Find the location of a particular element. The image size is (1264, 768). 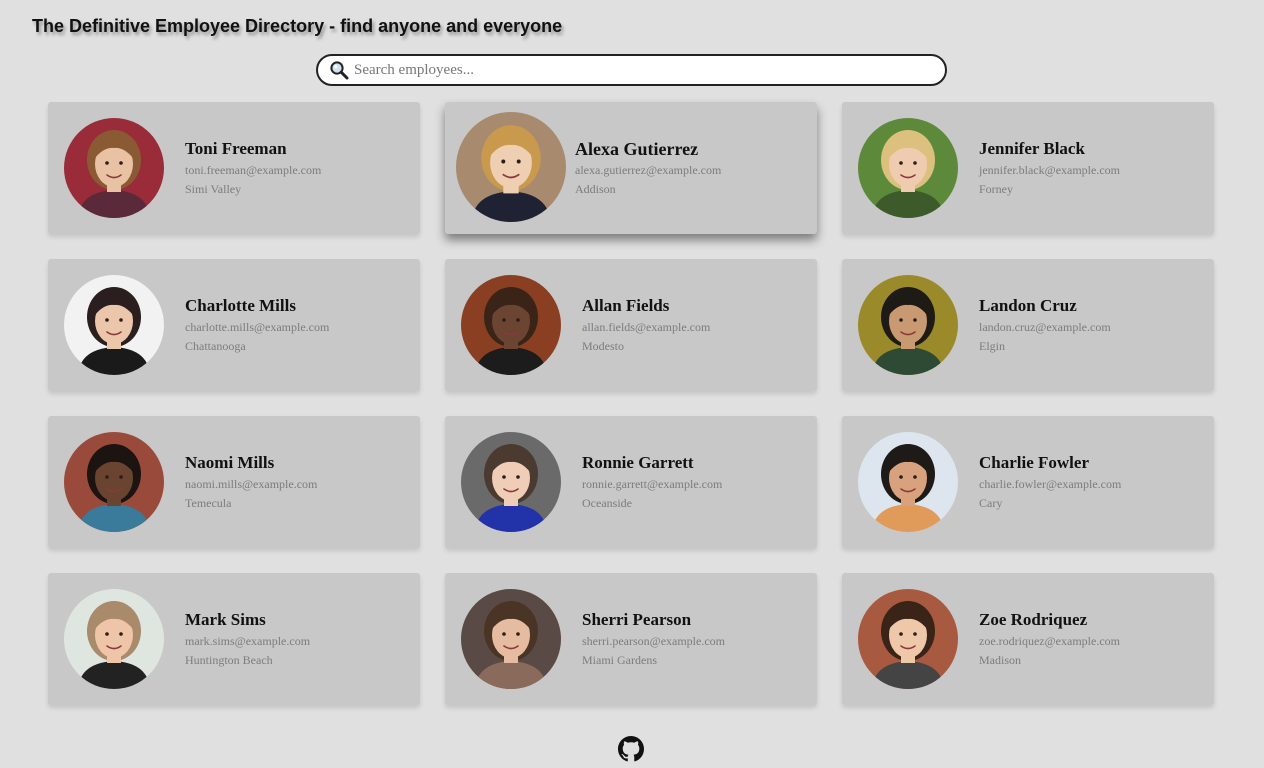

employee-city: Modesto is located at coordinates (603, 346).